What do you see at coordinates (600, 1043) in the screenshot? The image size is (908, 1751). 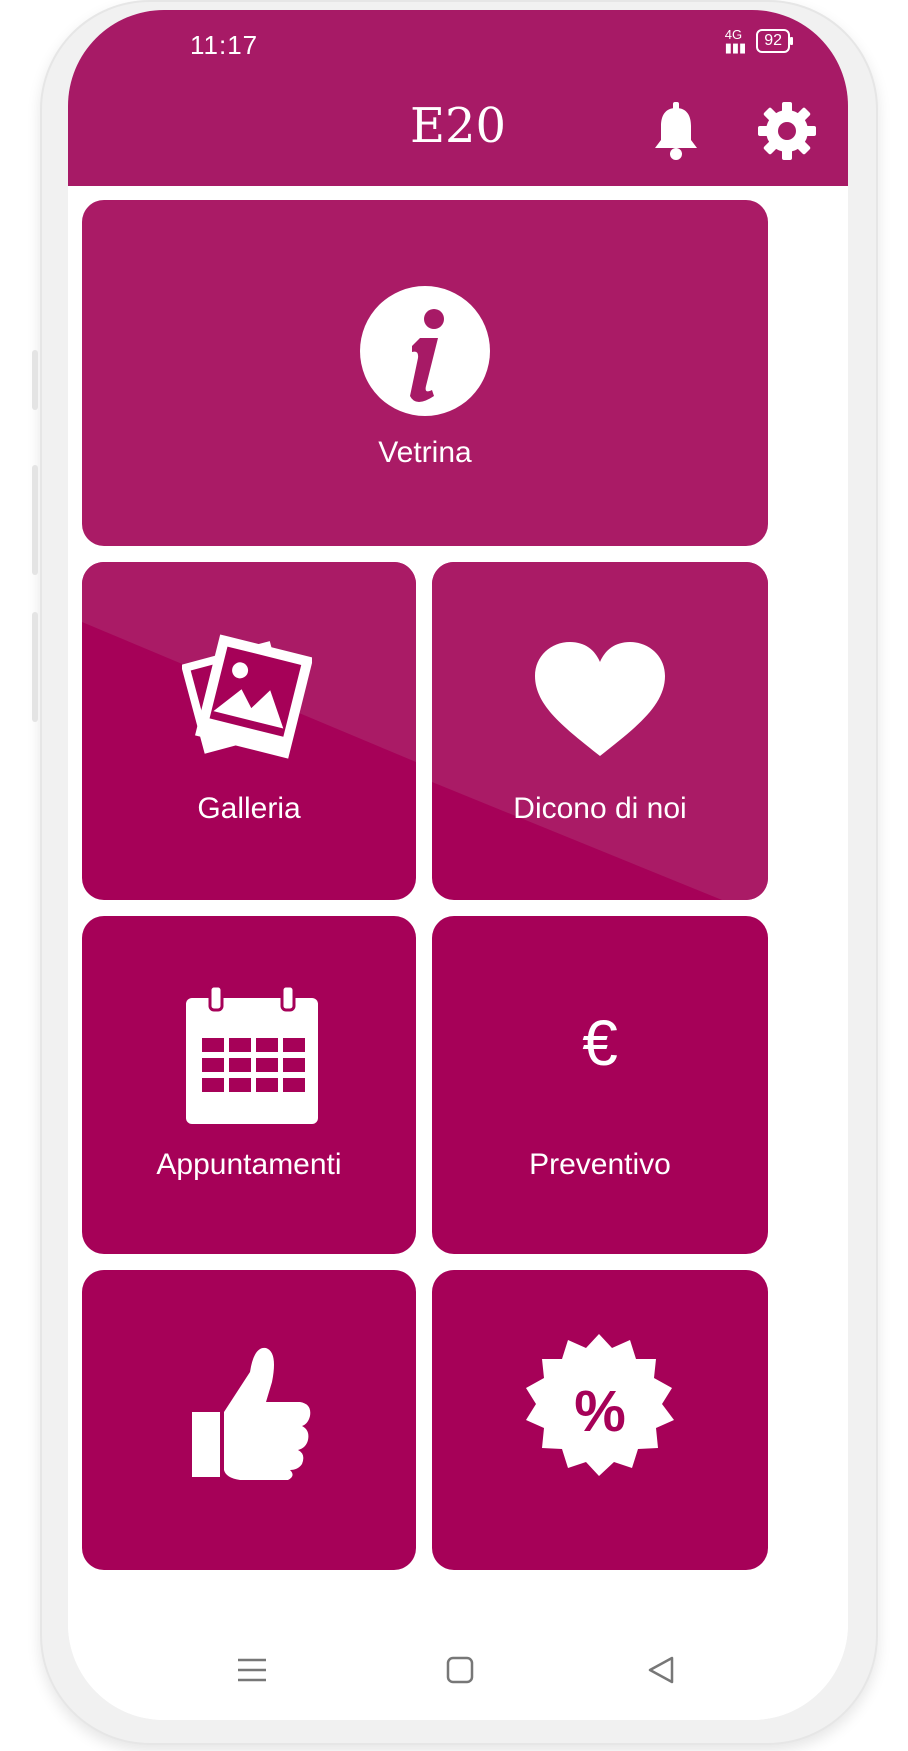 I see `euro-icon: €` at bounding box center [600, 1043].